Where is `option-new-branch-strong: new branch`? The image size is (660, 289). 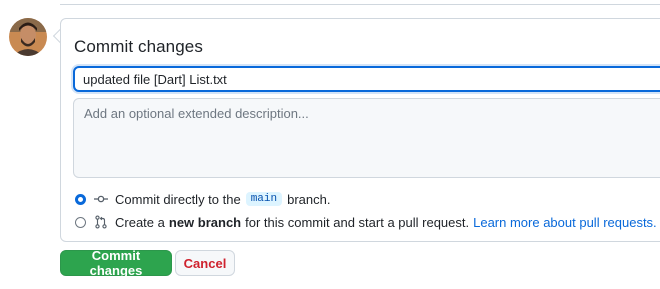
option-new-branch-strong: new branch is located at coordinates (205, 222).